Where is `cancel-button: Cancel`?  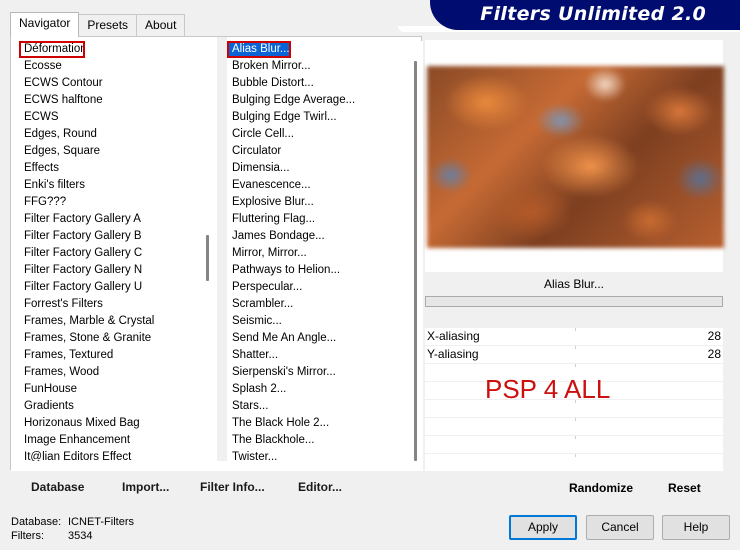
cancel-button: Cancel is located at coordinates (620, 527).